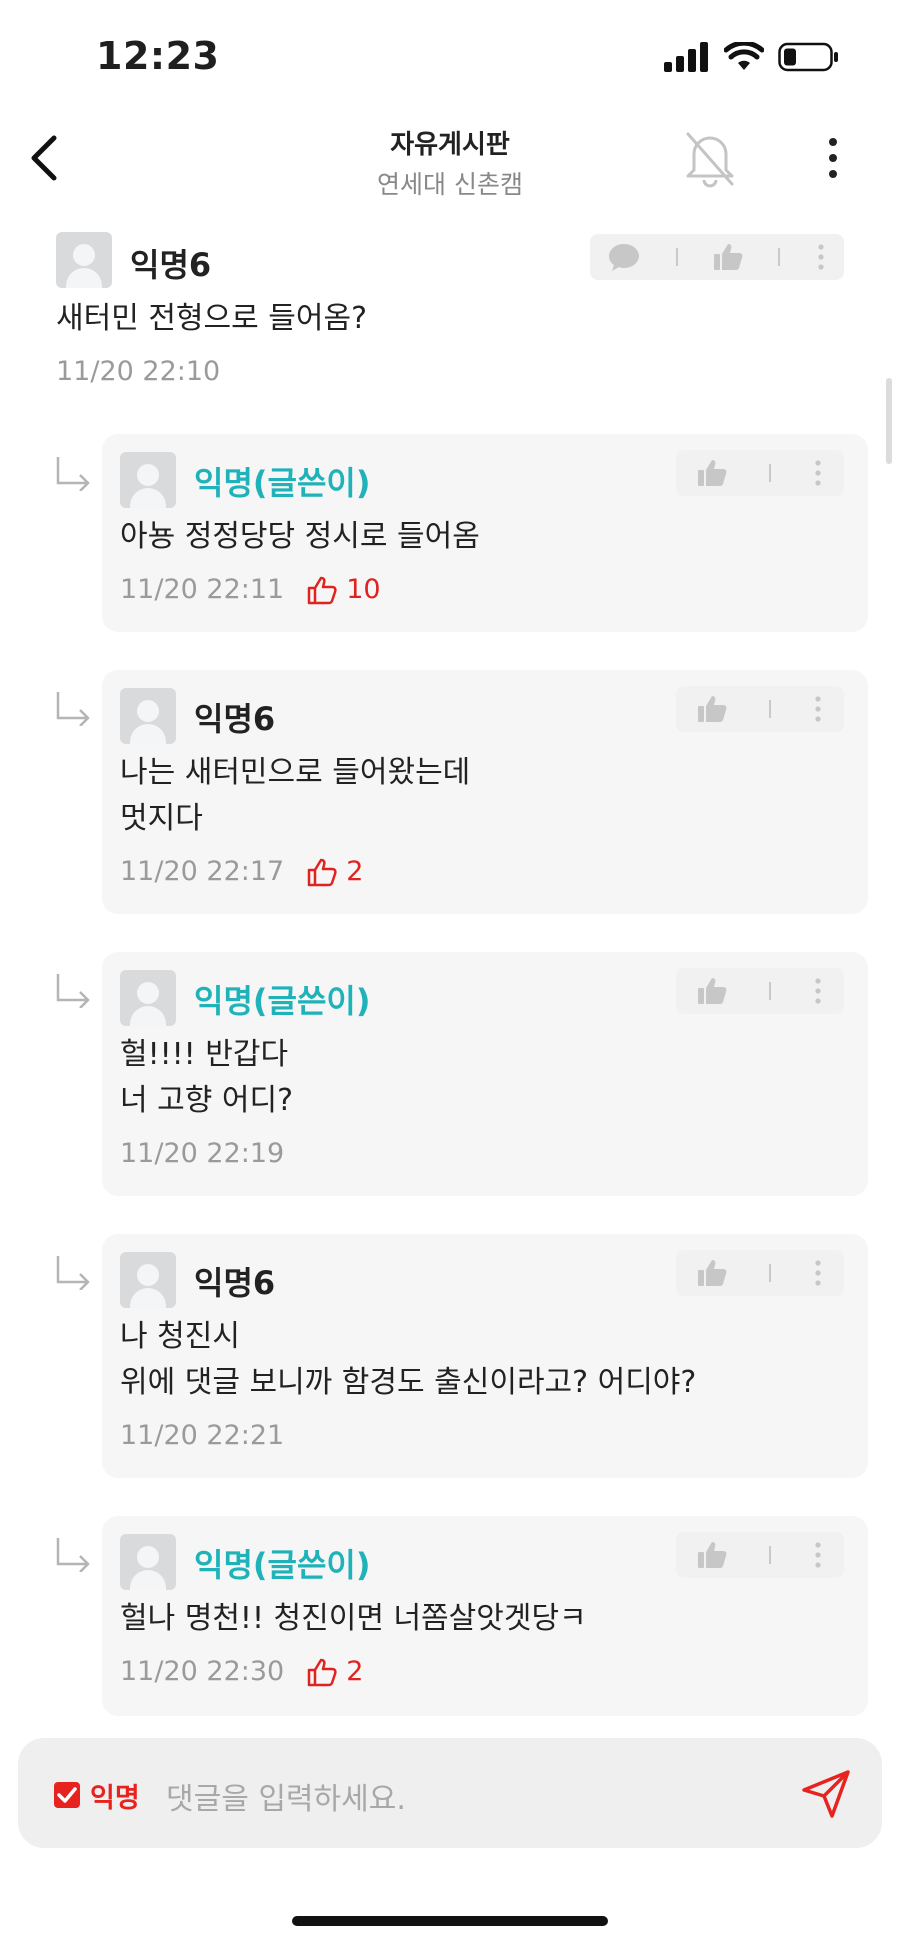 The width and height of the screenshot is (900, 1948). What do you see at coordinates (744, 56) in the screenshot?
I see `wifi-icon` at bounding box center [744, 56].